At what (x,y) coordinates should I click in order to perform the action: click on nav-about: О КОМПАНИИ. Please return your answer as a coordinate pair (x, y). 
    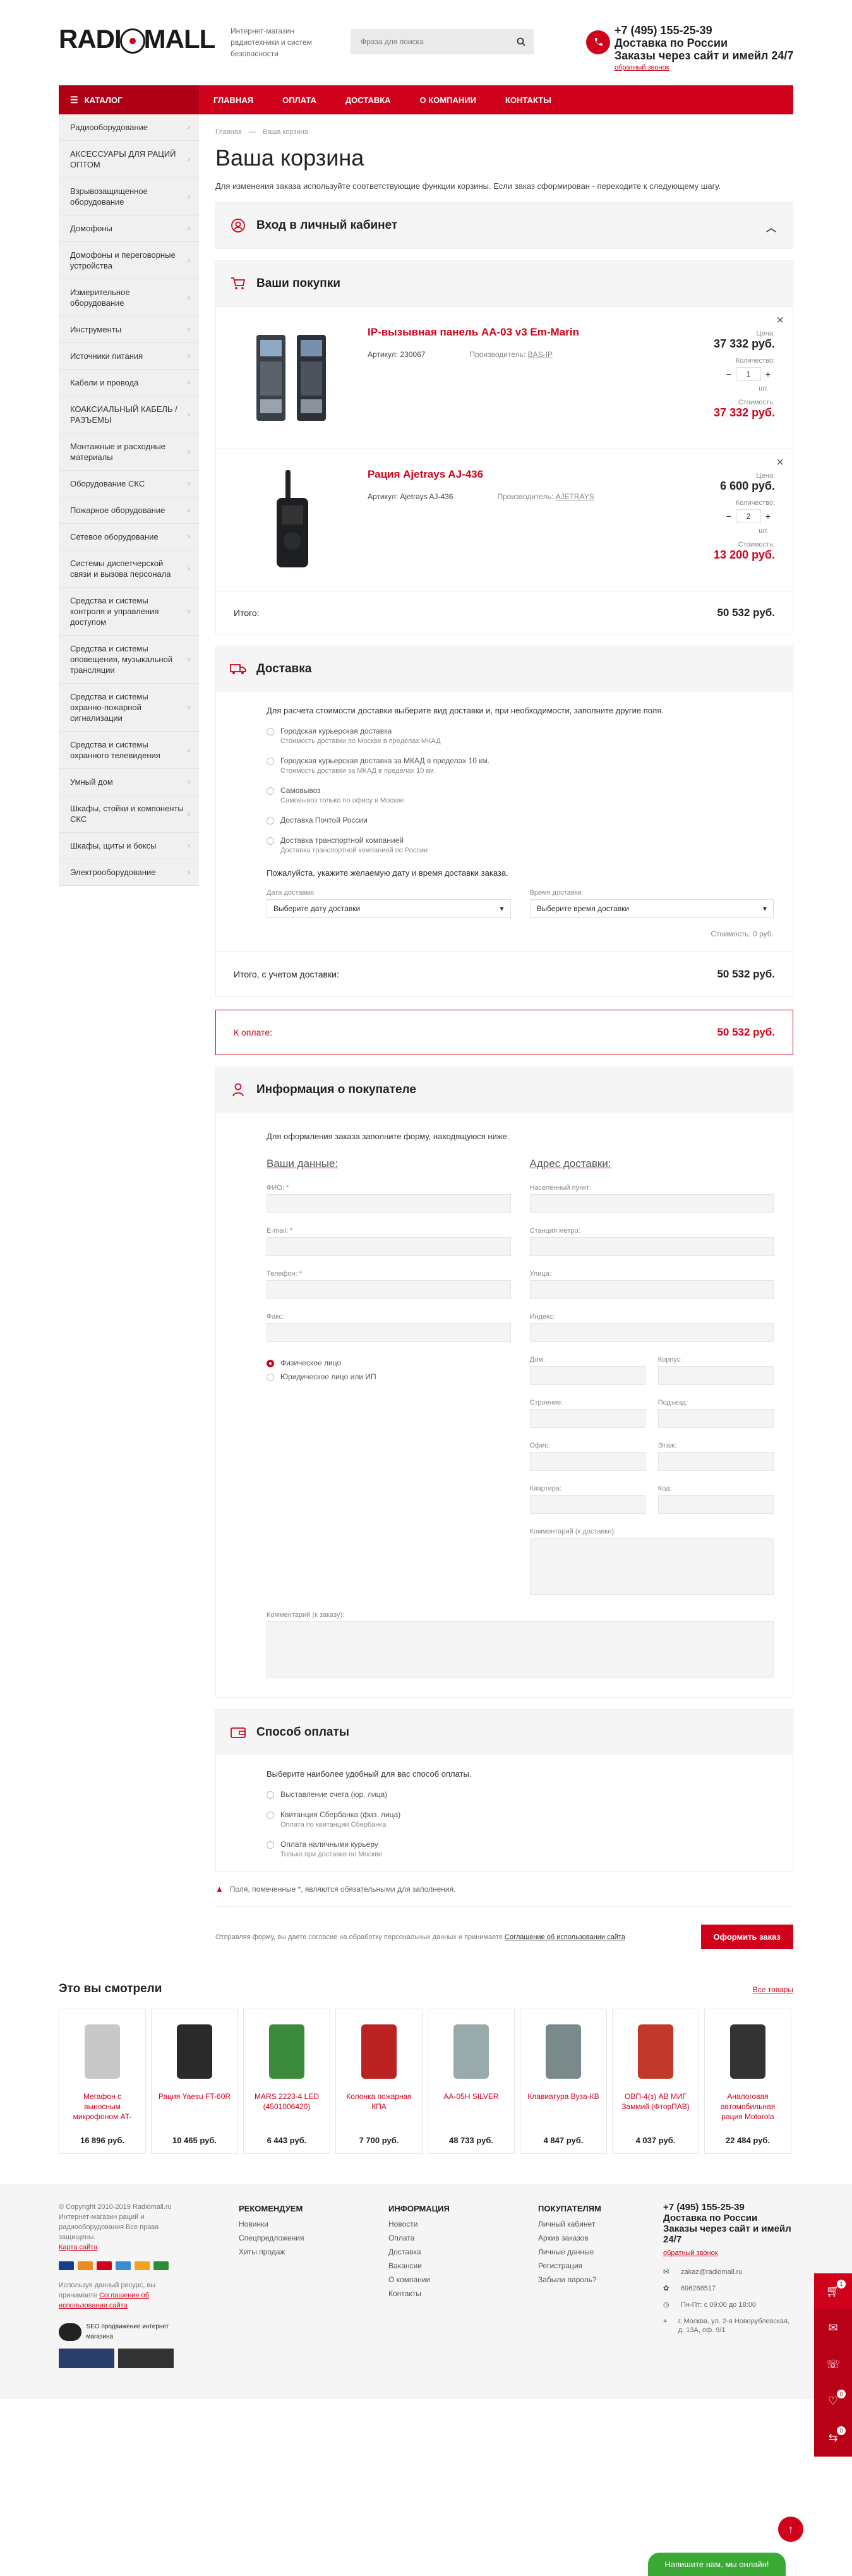
    Looking at the image, I should click on (448, 100).